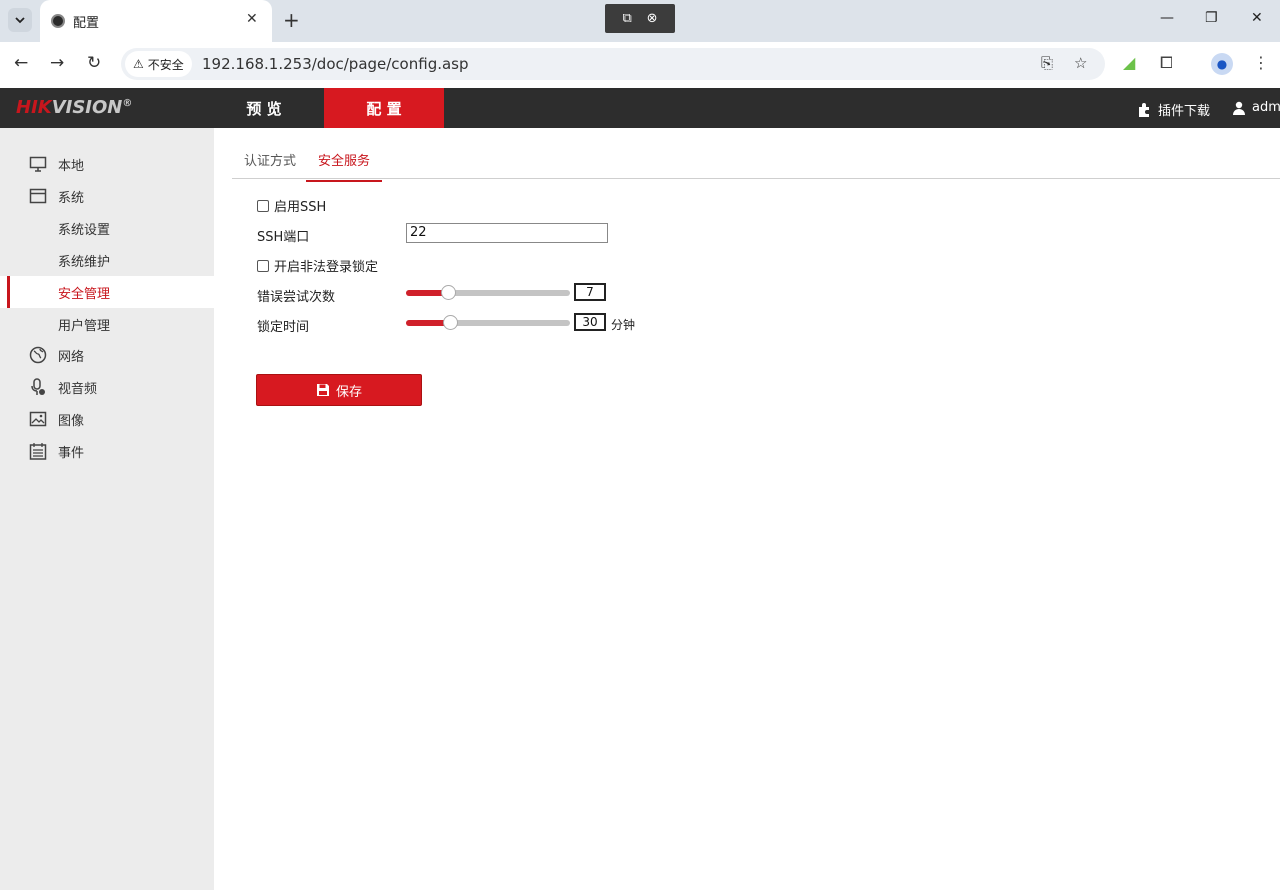 The image size is (1280, 890). Describe the element at coordinates (488, 322) in the screenshot. I see `lock-time-slider` at that location.